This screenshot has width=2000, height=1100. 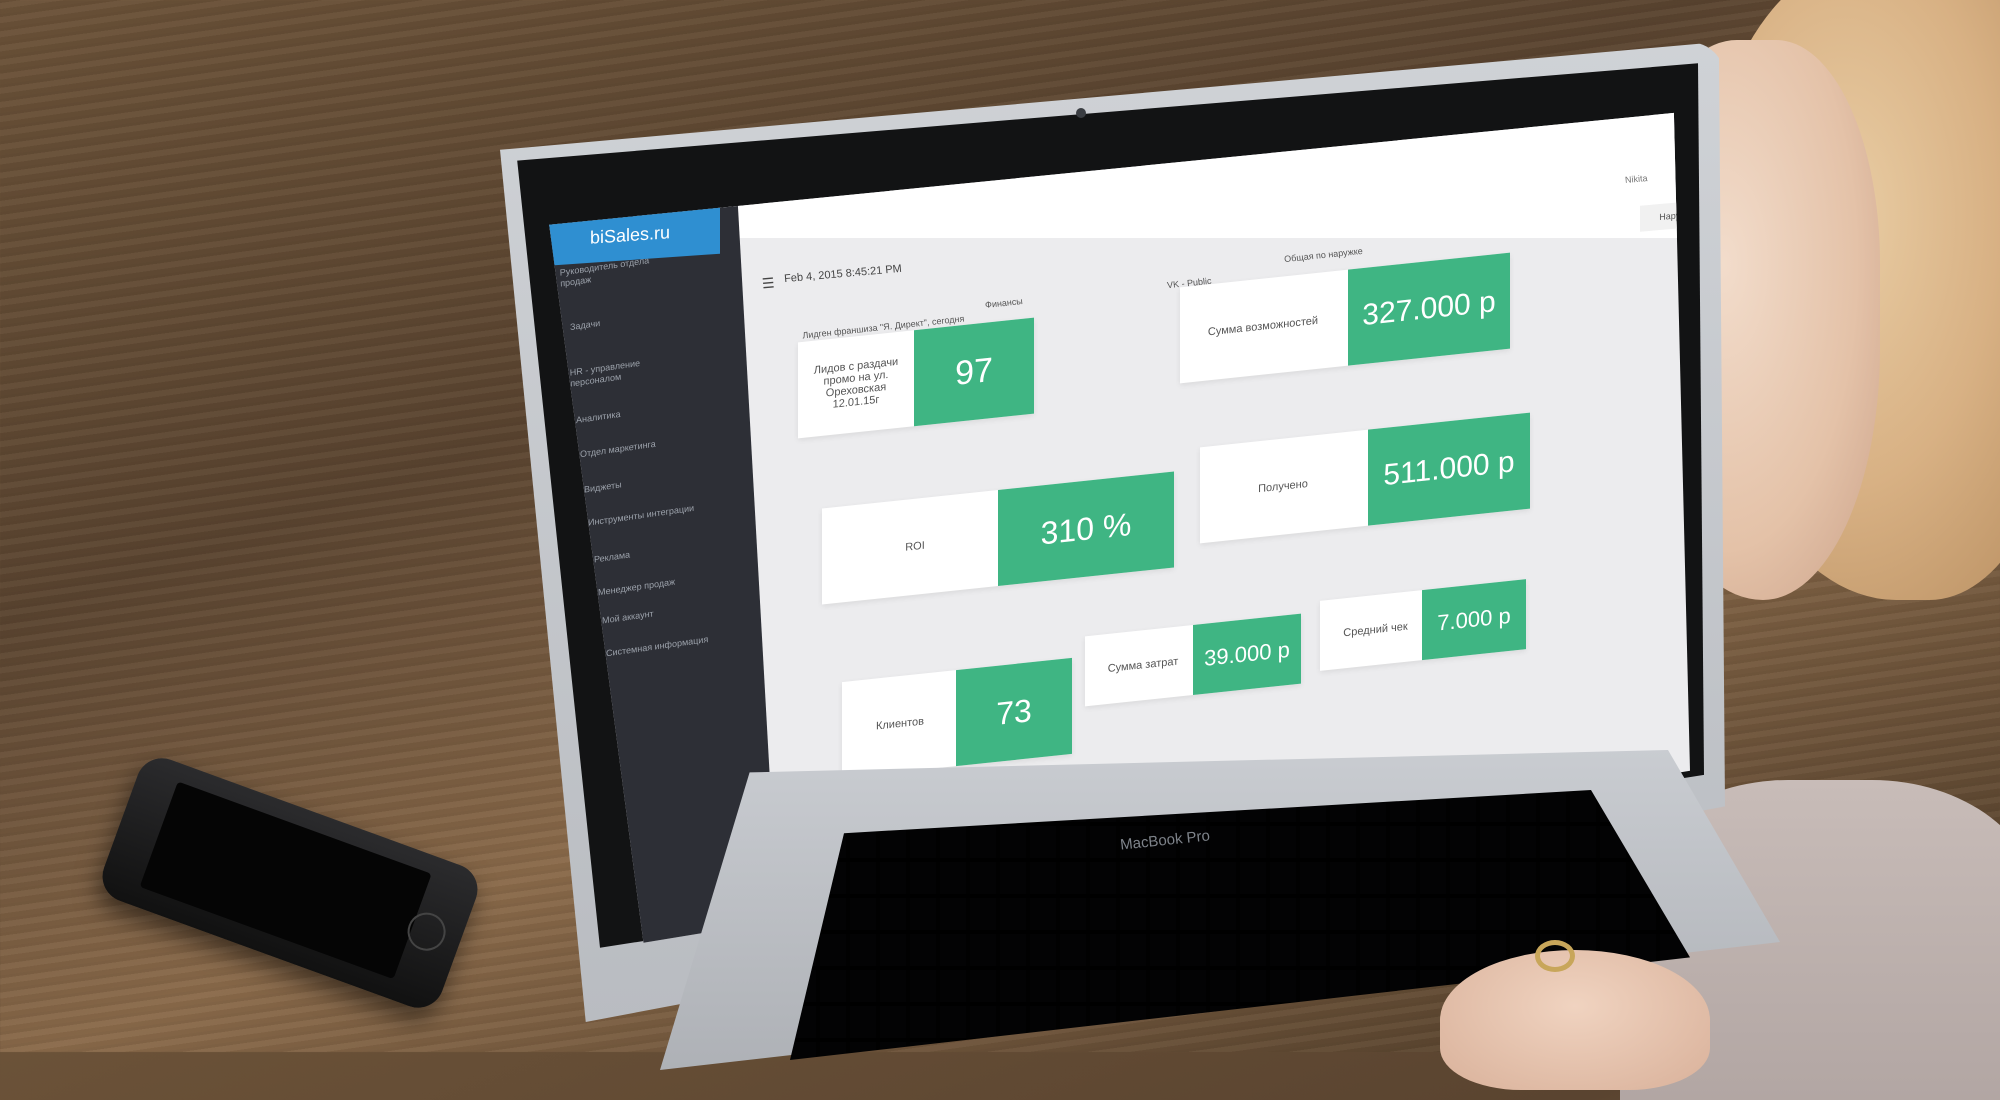 What do you see at coordinates (1263, 326) in the screenshot?
I see `card-opportunities-label: Сумма возможностей` at bounding box center [1263, 326].